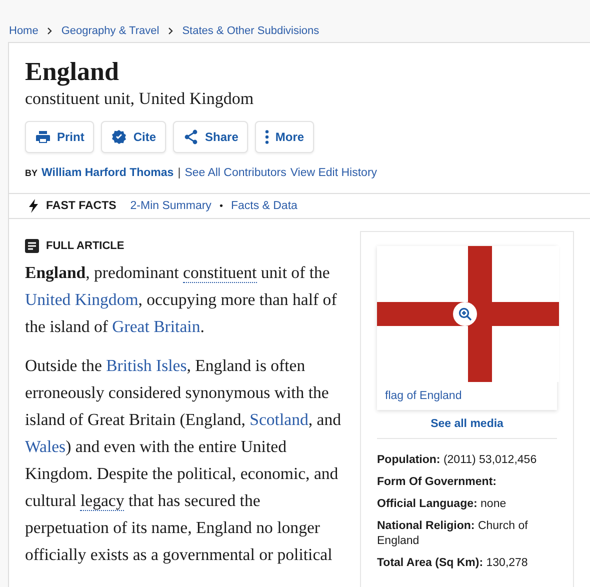 The width and height of the screenshot is (590, 587). Describe the element at coordinates (467, 396) in the screenshot. I see `media-caption: flag of England` at that location.